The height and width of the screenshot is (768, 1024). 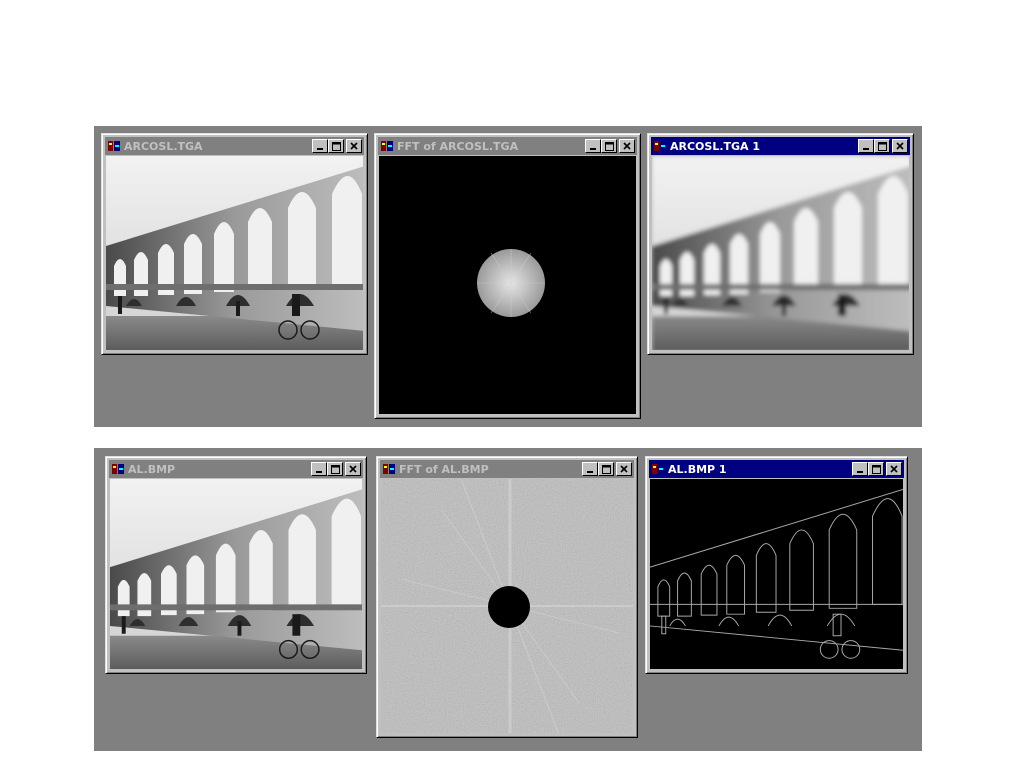 I want to click on window-titlebar: AL.BMP 1, so click(x=776, y=469).